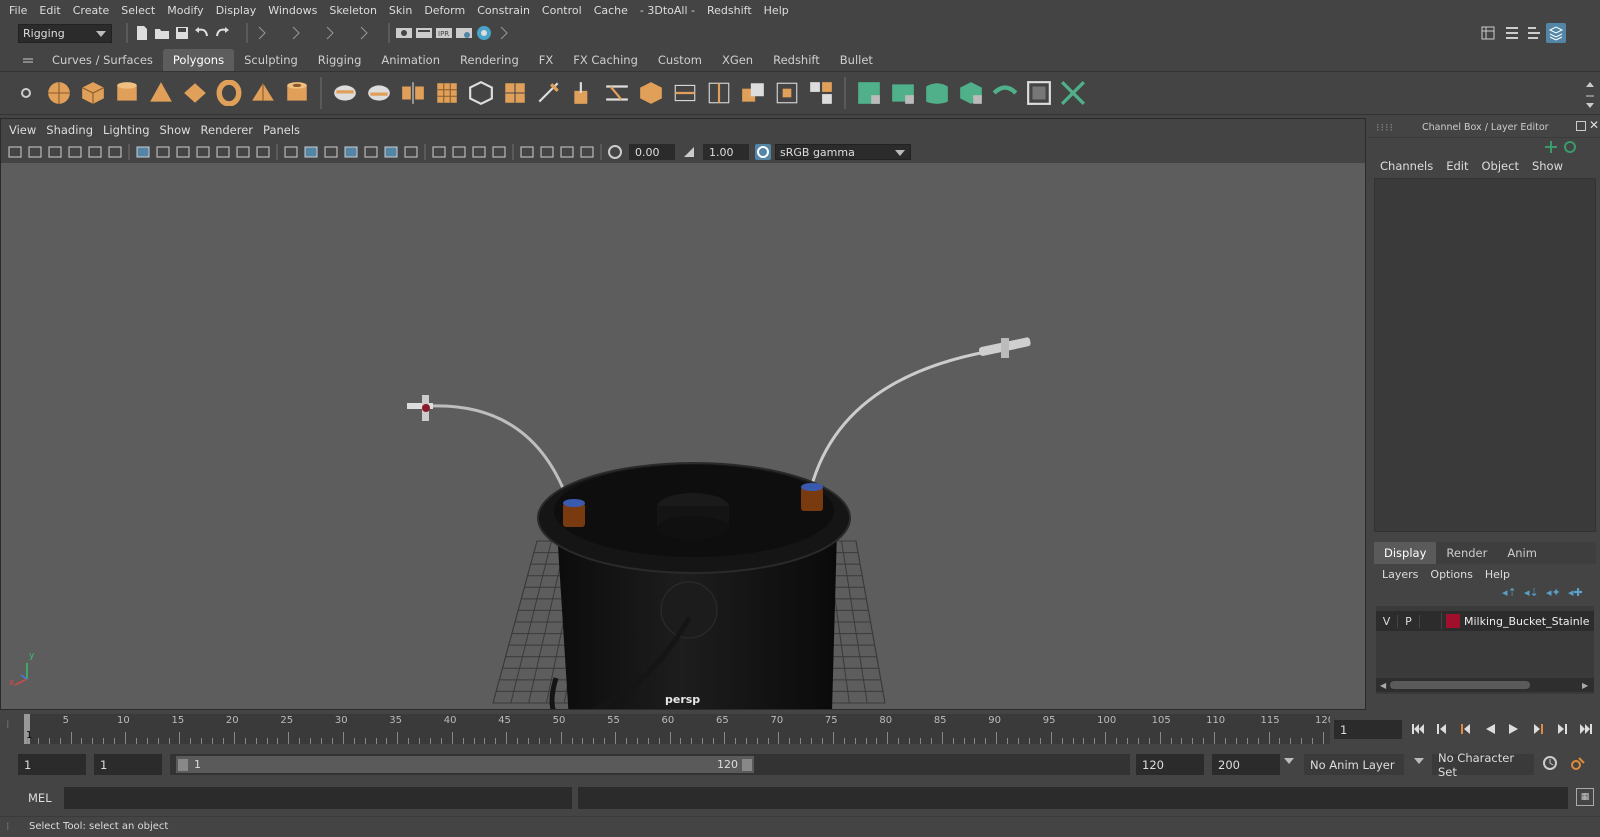 This screenshot has height=837, width=1600. I want to click on shelf-tab-custom: Custom, so click(680, 60).